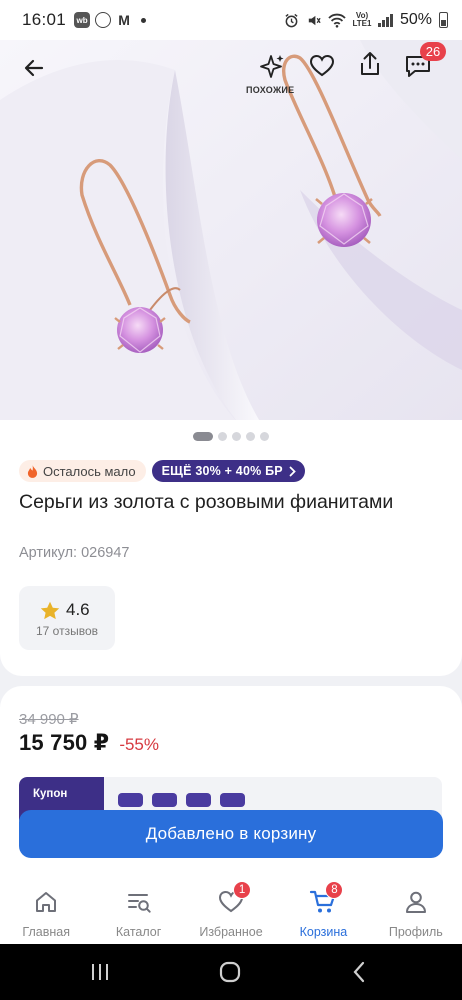 The height and width of the screenshot is (1000, 462). I want to click on similar-button, so click(272, 66).